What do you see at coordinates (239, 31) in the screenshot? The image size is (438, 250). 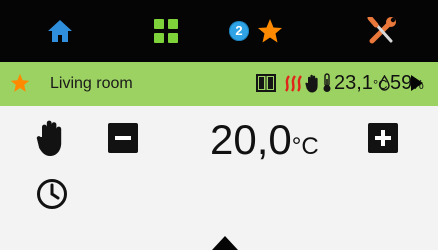 I see `favorites-count-badge: 2` at bounding box center [239, 31].